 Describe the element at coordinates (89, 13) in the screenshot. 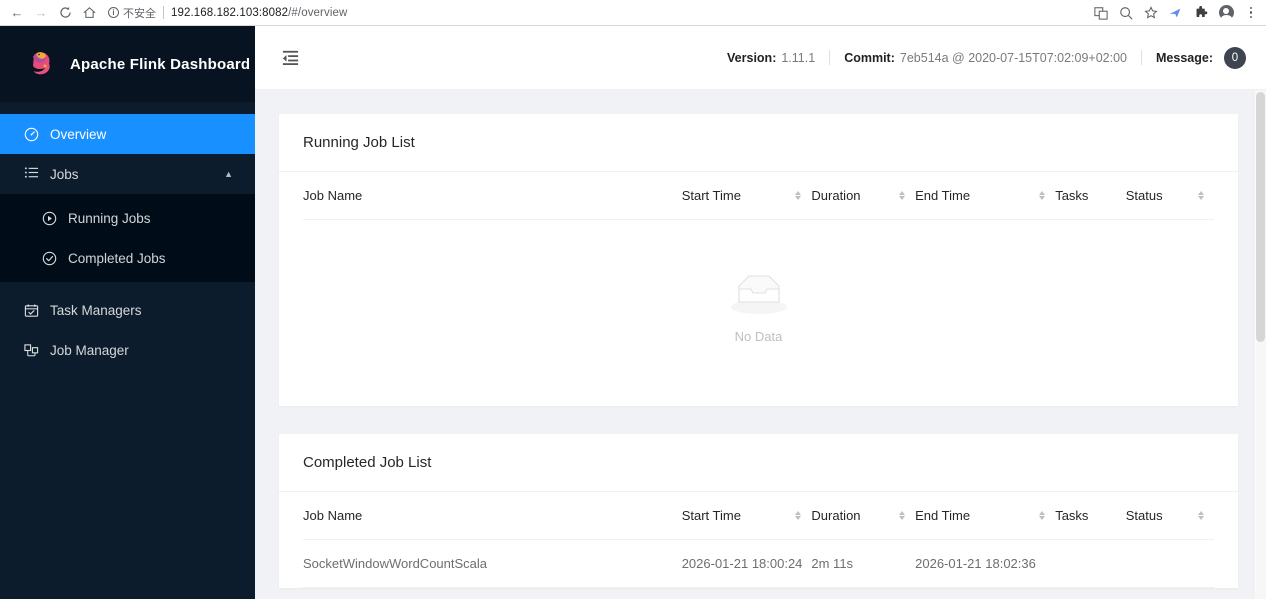

I see `home-icon` at that location.